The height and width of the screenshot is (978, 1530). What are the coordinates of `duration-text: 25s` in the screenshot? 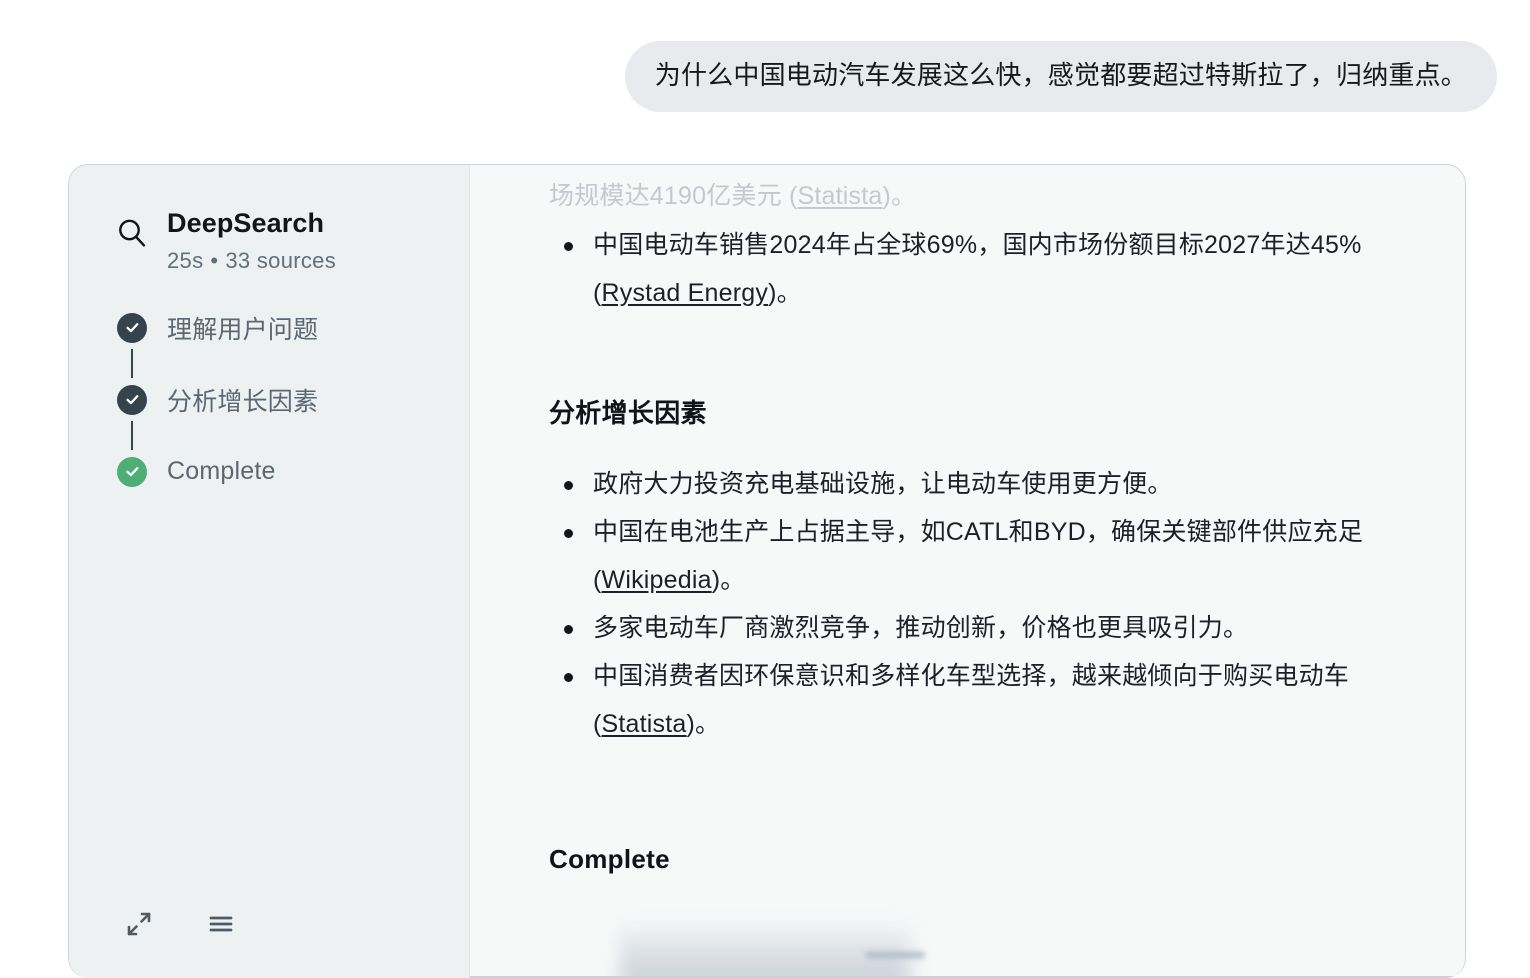 It's located at (185, 261).